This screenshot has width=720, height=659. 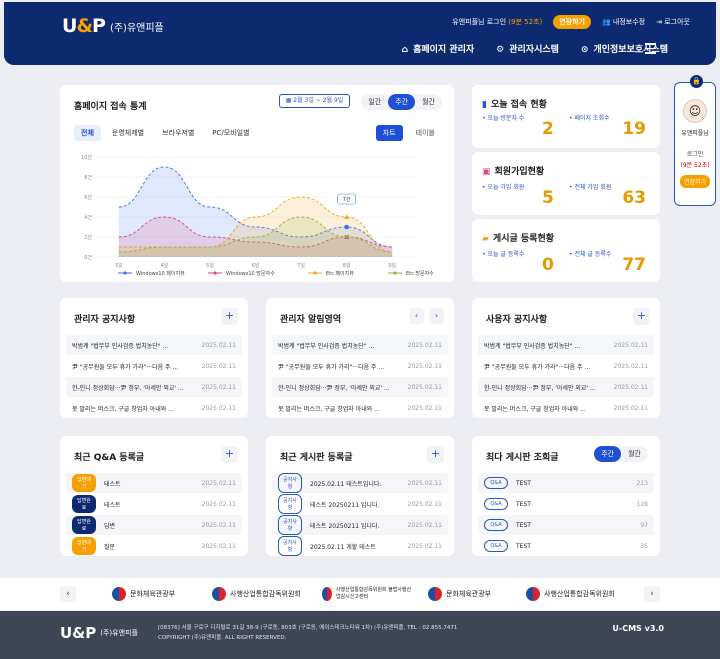 I want to click on banner-item: 사행산업통합감독위원회 불법사행산업감시신고센터, so click(x=367, y=594).